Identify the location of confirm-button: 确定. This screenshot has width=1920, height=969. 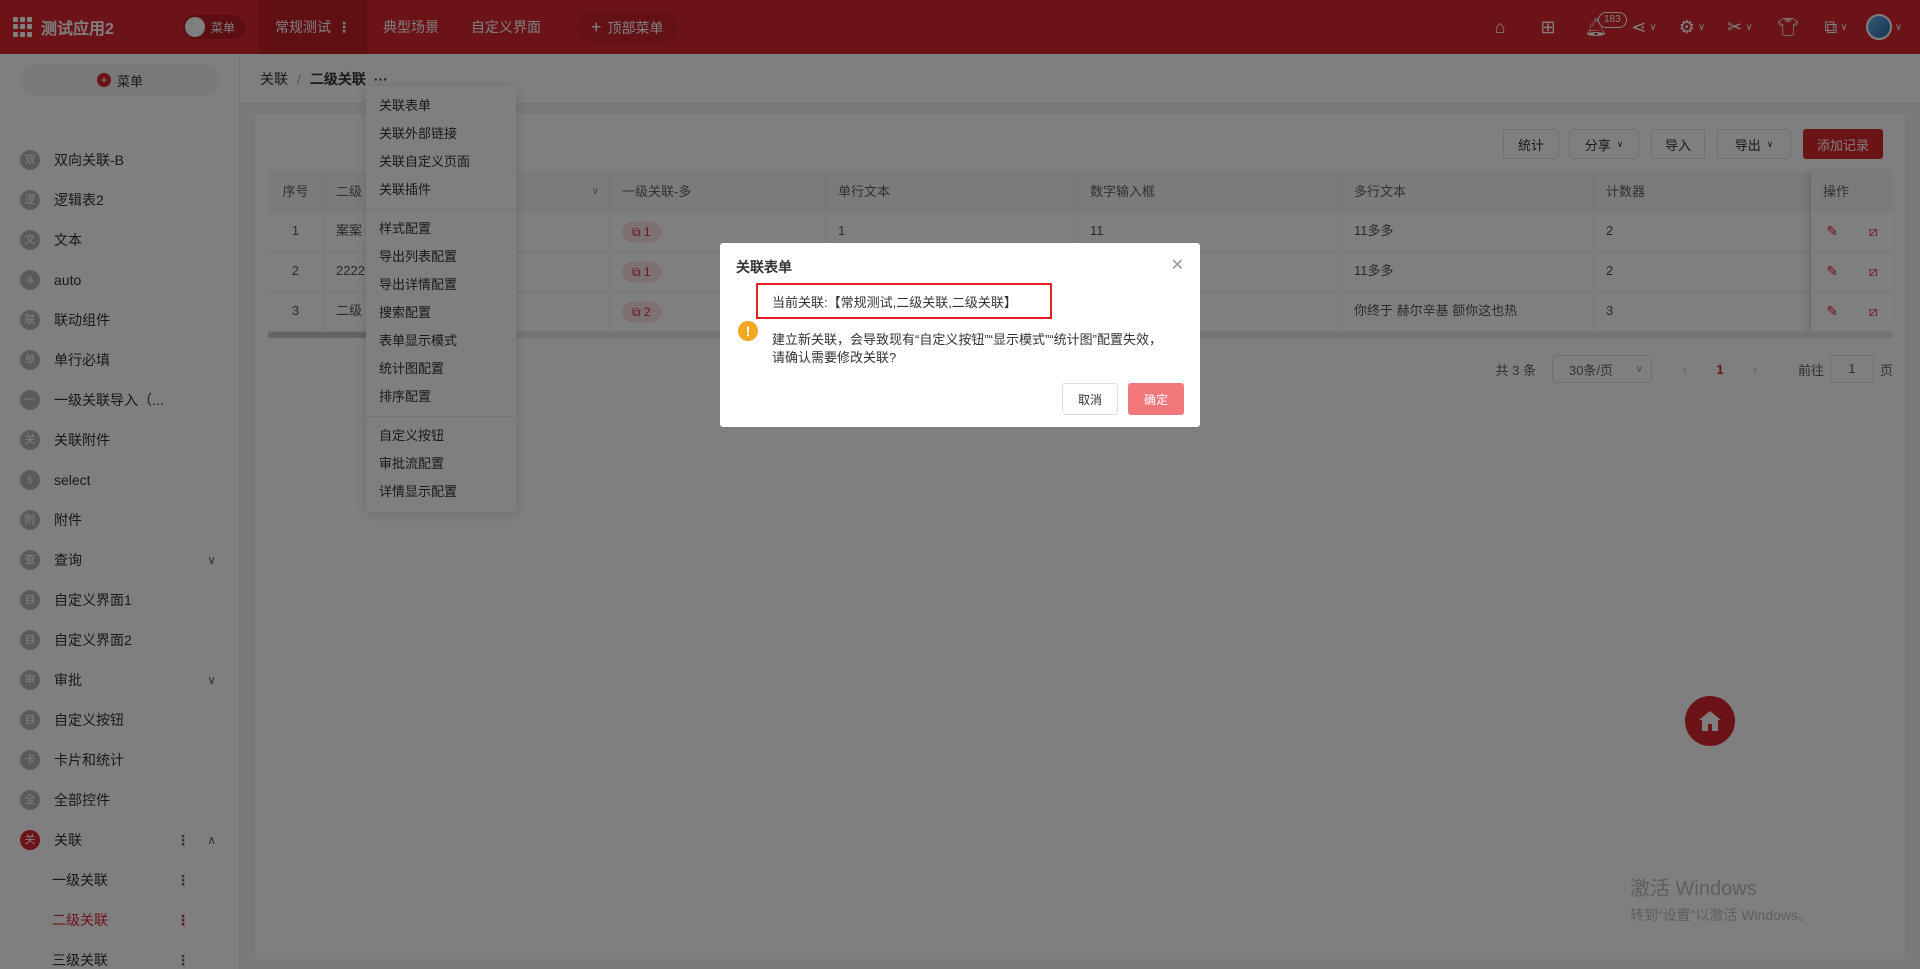
(1156, 399).